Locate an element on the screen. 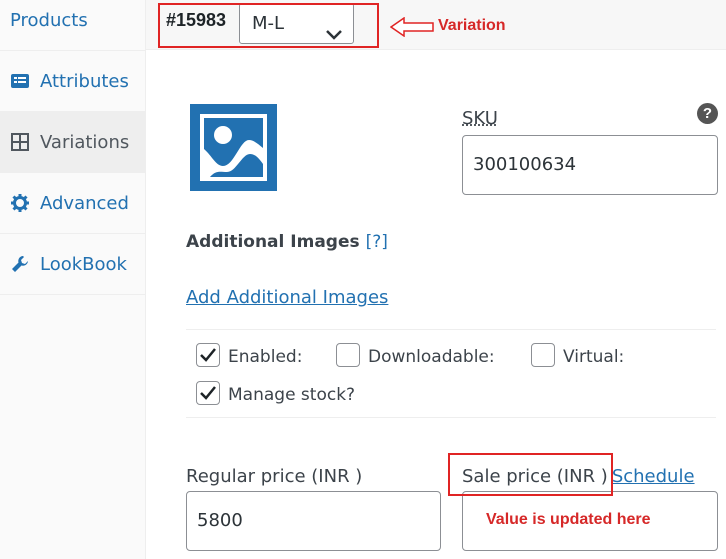 Image resolution: width=726 pixels, height=559 pixels. sku-label: SKU is located at coordinates (480, 118).